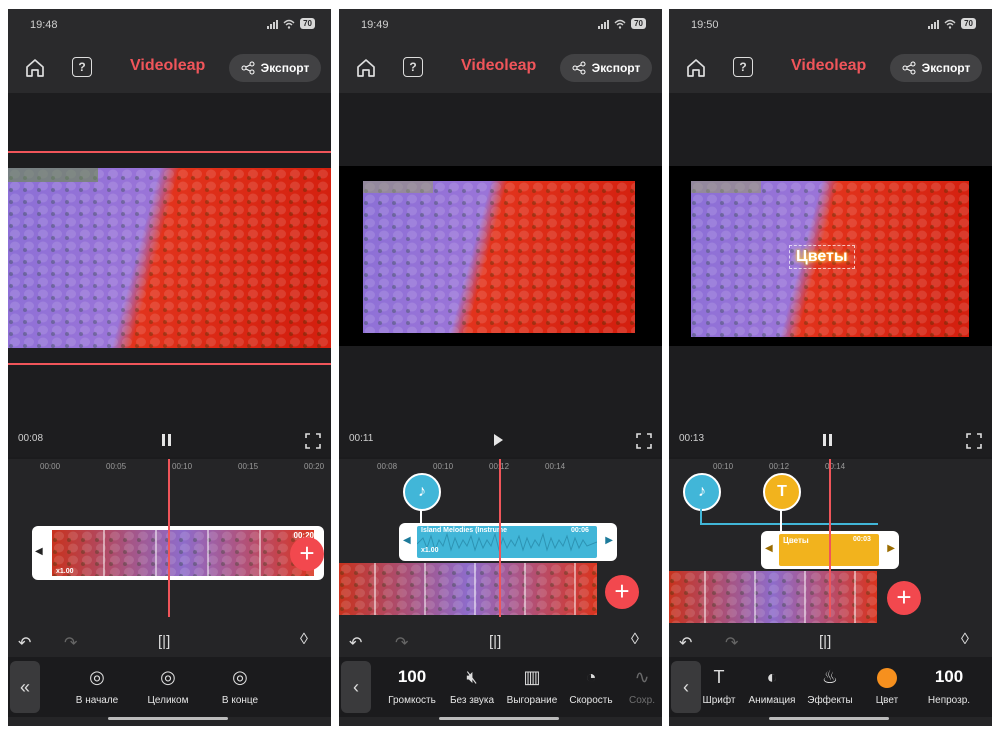  Describe the element at coordinates (498, 440) in the screenshot. I see `play-icon` at that location.